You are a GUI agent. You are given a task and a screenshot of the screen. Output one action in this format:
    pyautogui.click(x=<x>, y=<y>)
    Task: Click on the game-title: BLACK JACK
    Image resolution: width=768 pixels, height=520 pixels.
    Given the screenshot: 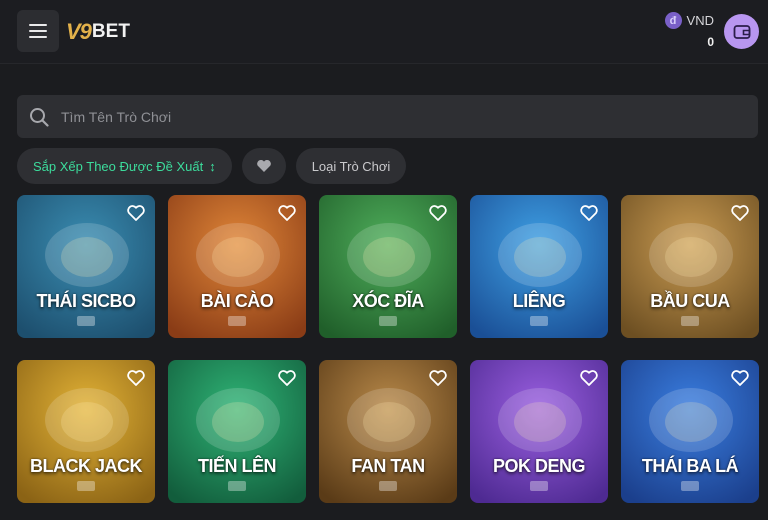 What is the action you would take?
    pyautogui.click(x=86, y=466)
    